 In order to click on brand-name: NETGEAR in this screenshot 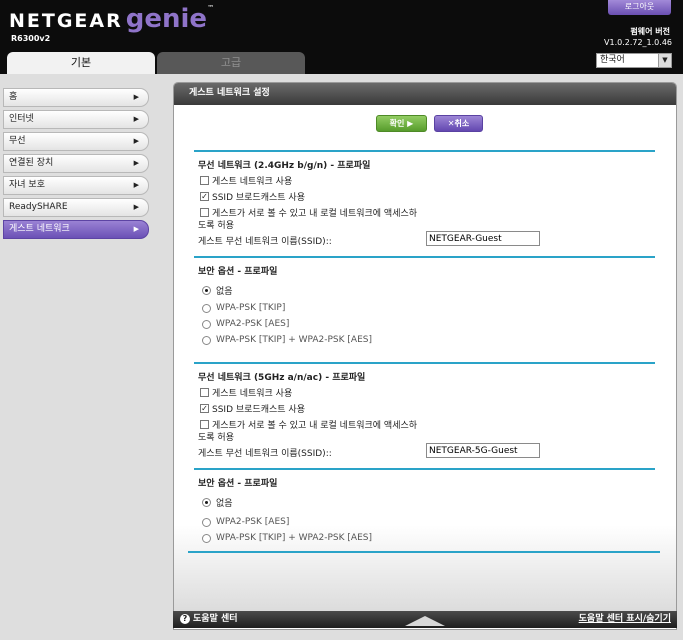, I will do `click(66, 21)`.